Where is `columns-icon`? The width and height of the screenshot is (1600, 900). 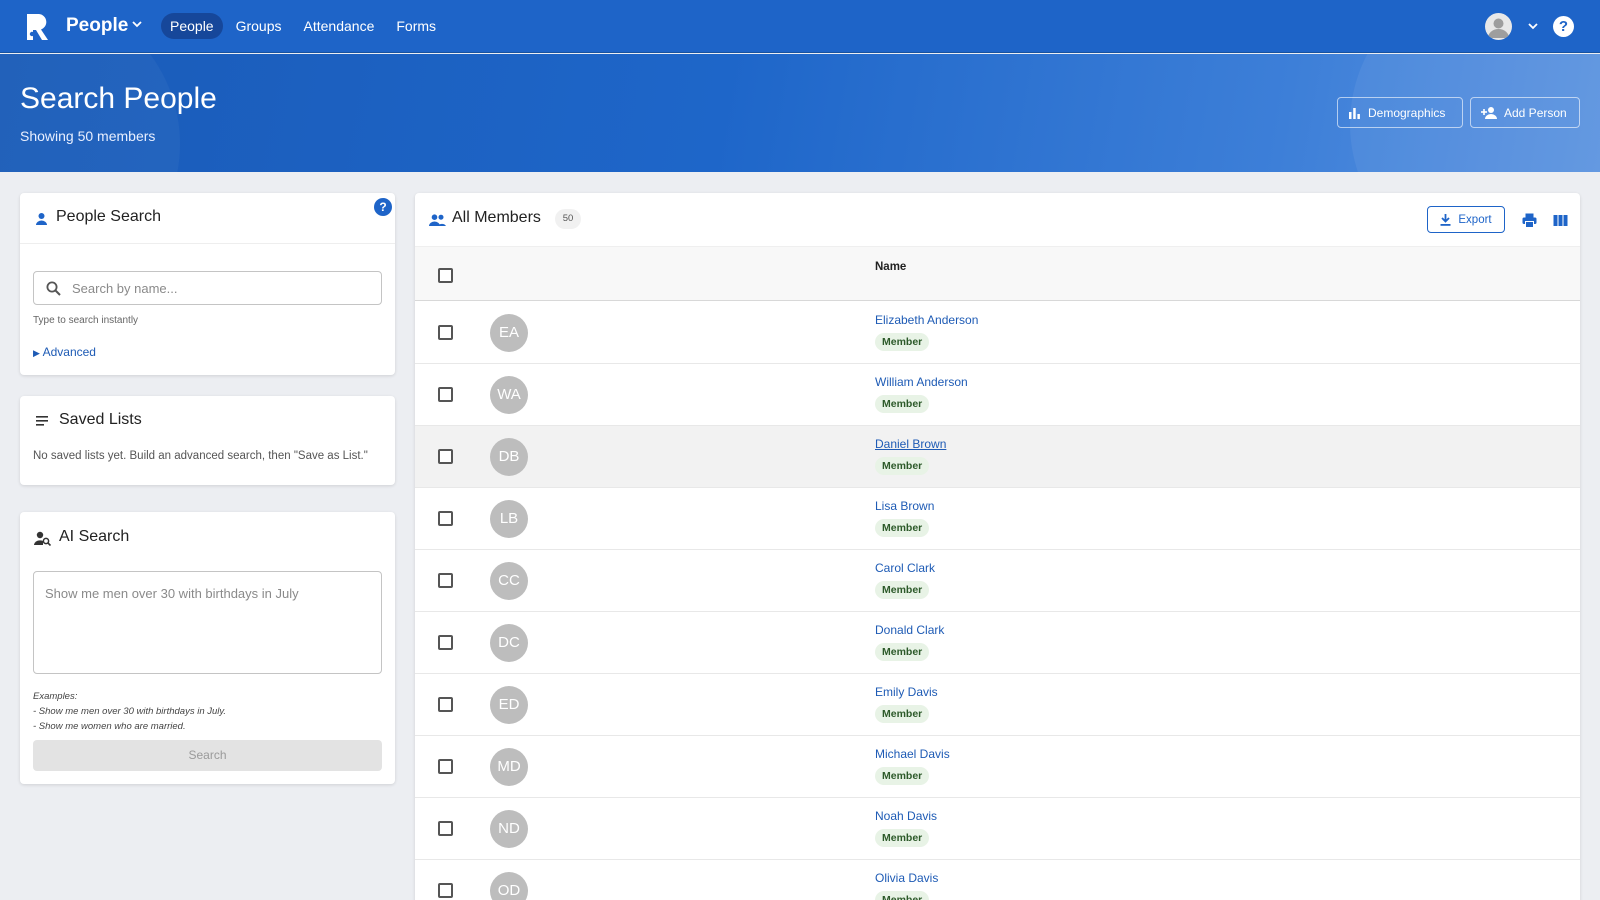 columns-icon is located at coordinates (1560, 220).